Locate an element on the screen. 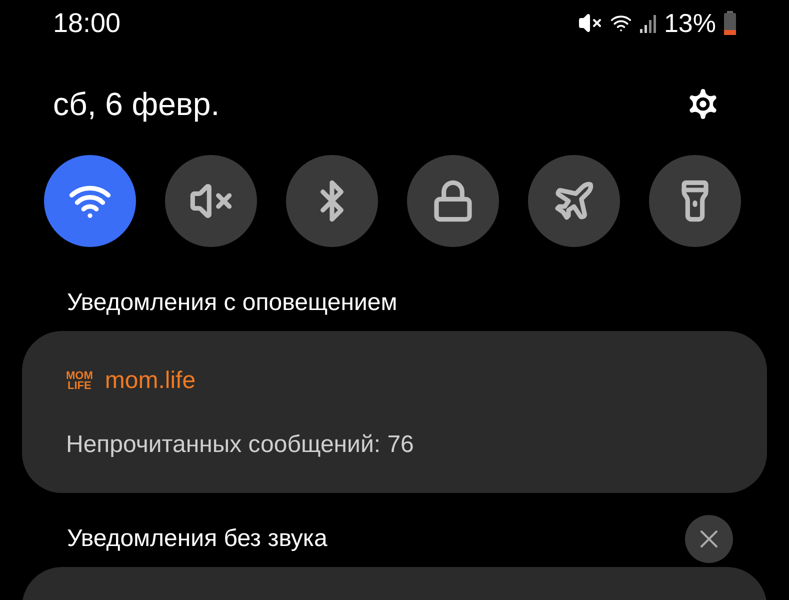 The image size is (789, 600). app-logo: MOM LIFE is located at coordinates (79, 381).